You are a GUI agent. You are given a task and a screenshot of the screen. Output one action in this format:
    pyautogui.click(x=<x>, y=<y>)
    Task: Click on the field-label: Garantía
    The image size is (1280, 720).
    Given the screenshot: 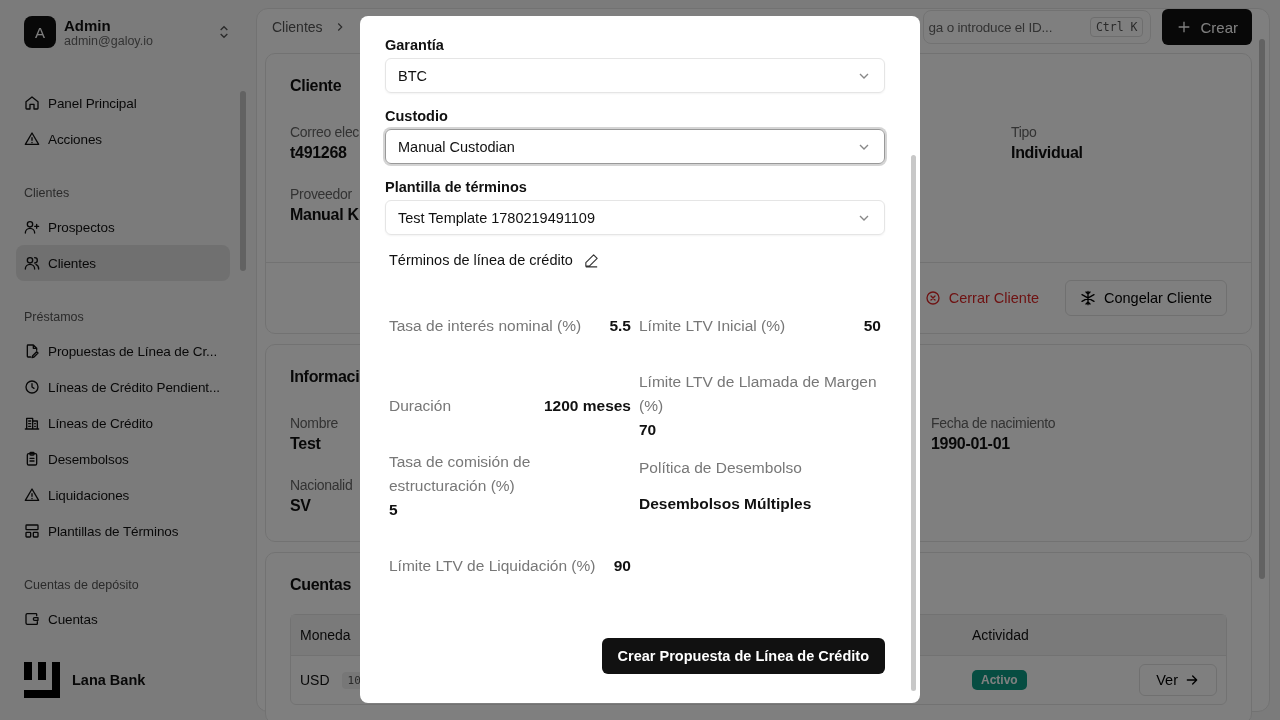 What is the action you would take?
    pyautogui.click(x=415, y=45)
    